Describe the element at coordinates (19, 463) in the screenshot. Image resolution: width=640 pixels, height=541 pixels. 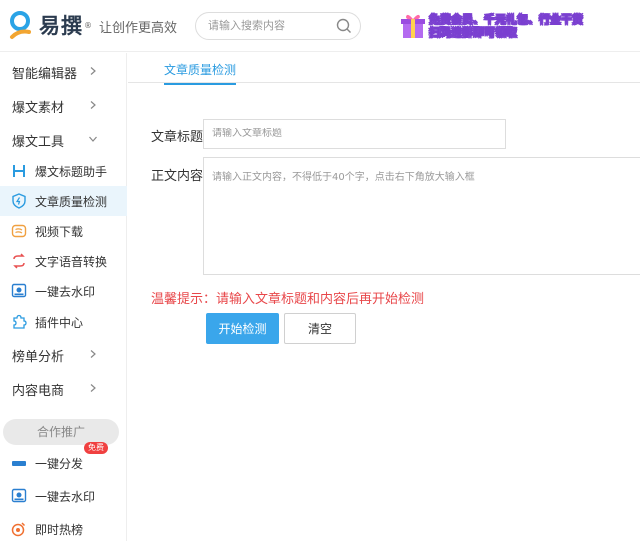
I see `share-icon` at that location.